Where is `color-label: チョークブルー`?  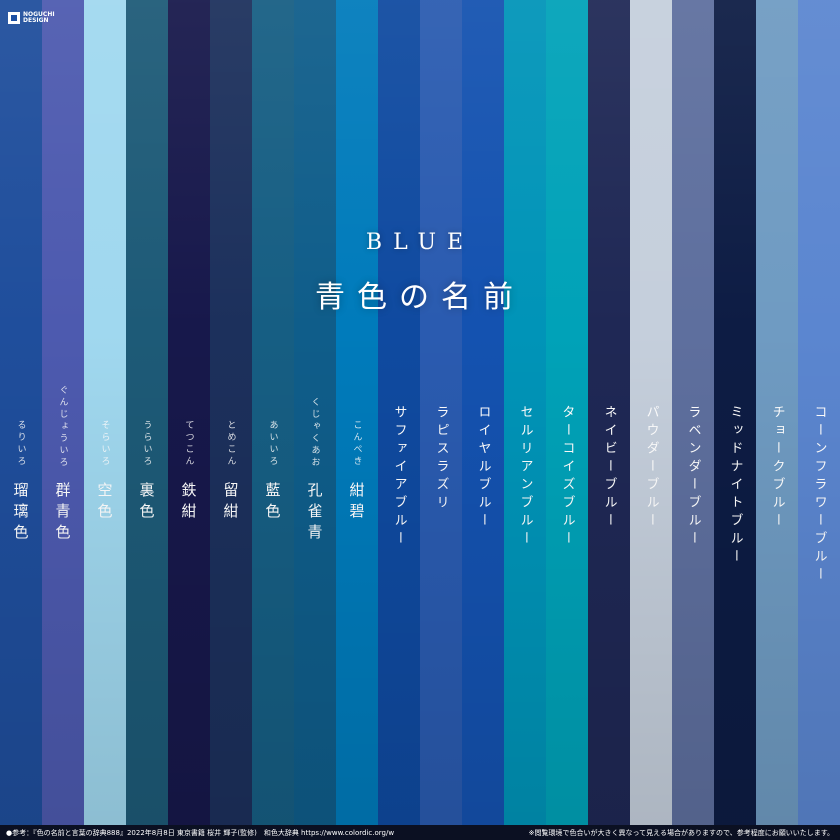 color-label: チョークブルー is located at coordinates (777, 412).